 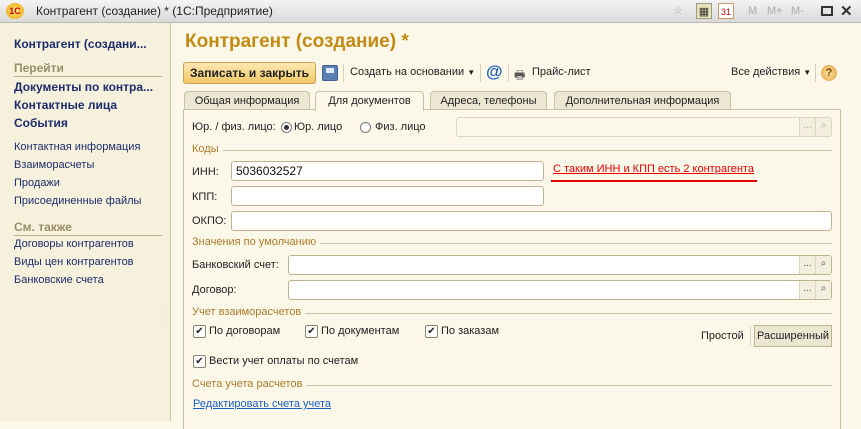 What do you see at coordinates (165, 317) in the screenshot?
I see `resize-handle: · · ·` at bounding box center [165, 317].